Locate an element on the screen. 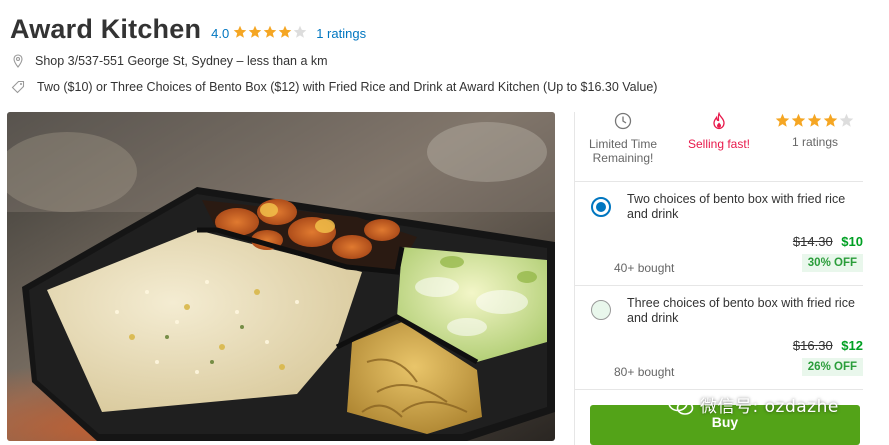 Image resolution: width=889 pixels, height=445 pixels. watermark-text: 微信号: ozdazhe is located at coordinates (769, 407).